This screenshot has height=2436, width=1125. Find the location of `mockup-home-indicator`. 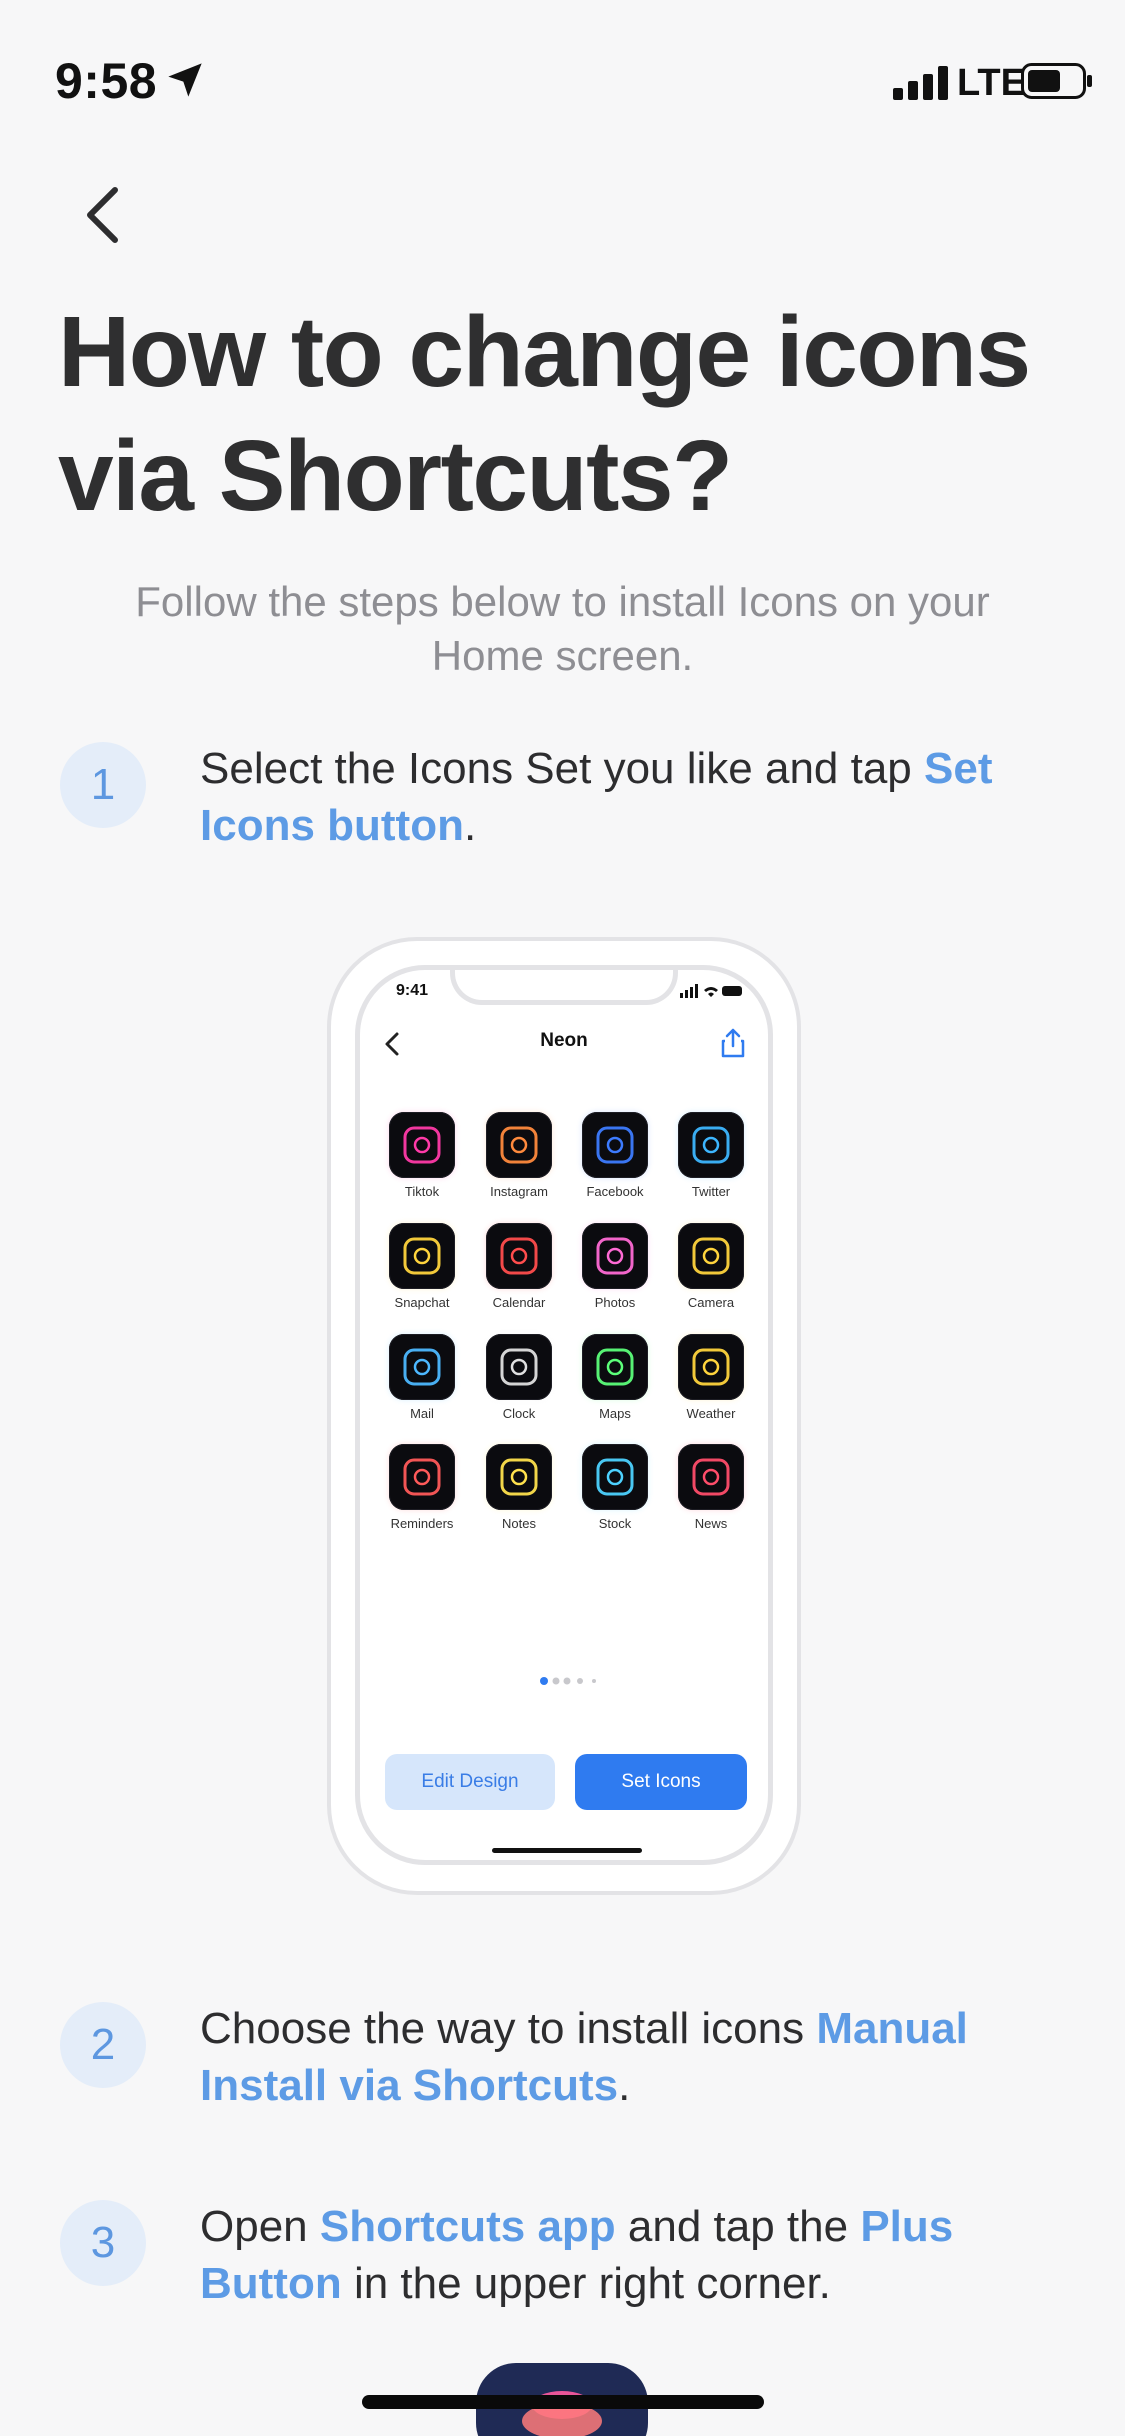

mockup-home-indicator is located at coordinates (567, 1850).